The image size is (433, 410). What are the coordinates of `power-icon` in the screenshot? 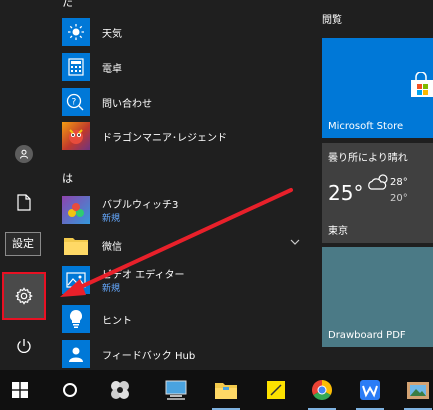 It's located at (24, 346).